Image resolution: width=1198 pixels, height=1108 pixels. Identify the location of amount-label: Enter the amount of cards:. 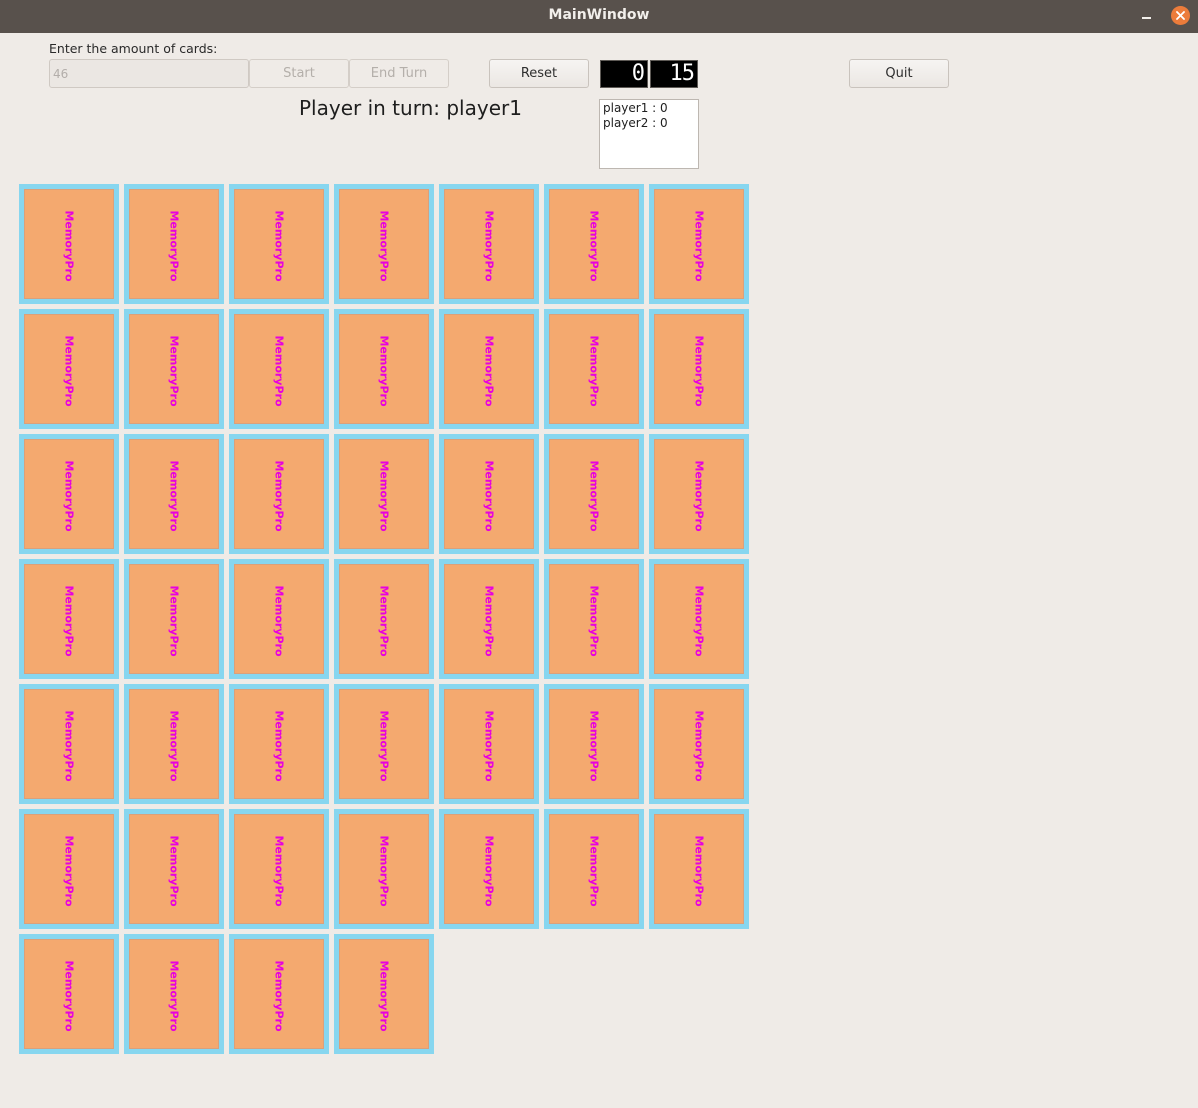
(133, 48).